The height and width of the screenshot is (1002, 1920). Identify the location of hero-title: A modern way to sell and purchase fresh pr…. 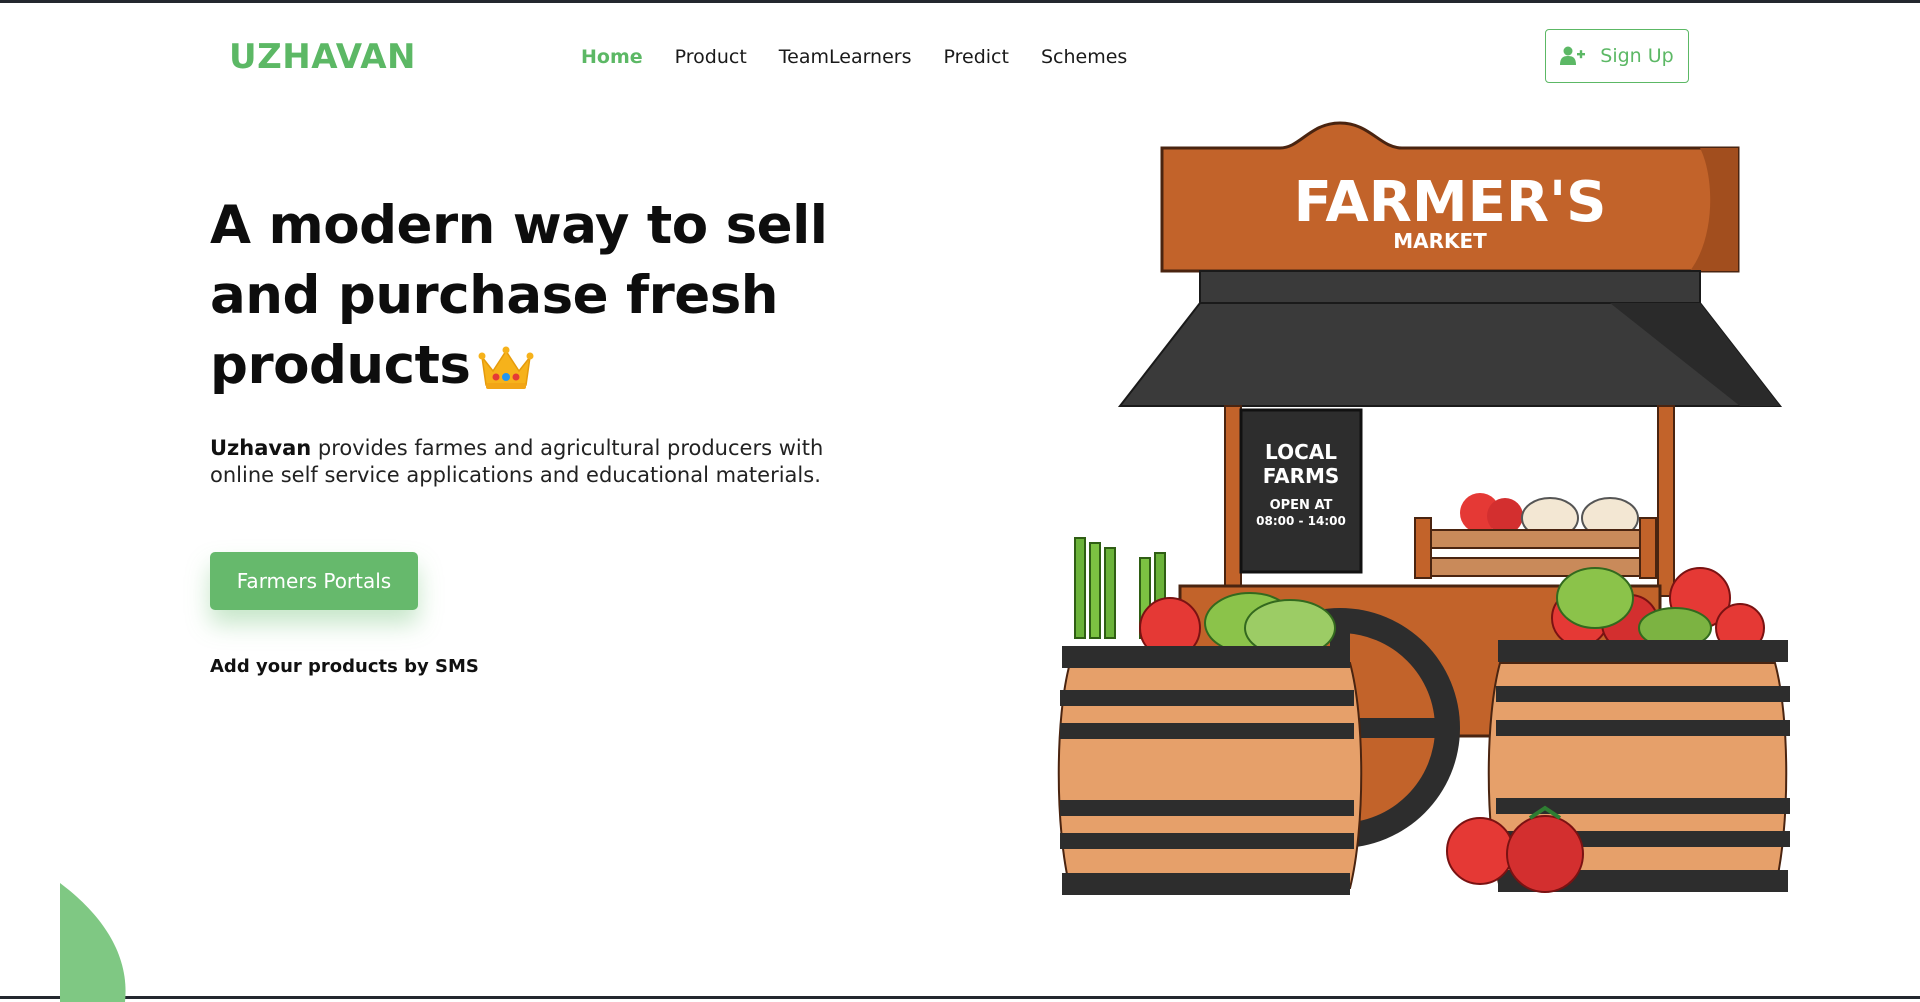
(530, 296).